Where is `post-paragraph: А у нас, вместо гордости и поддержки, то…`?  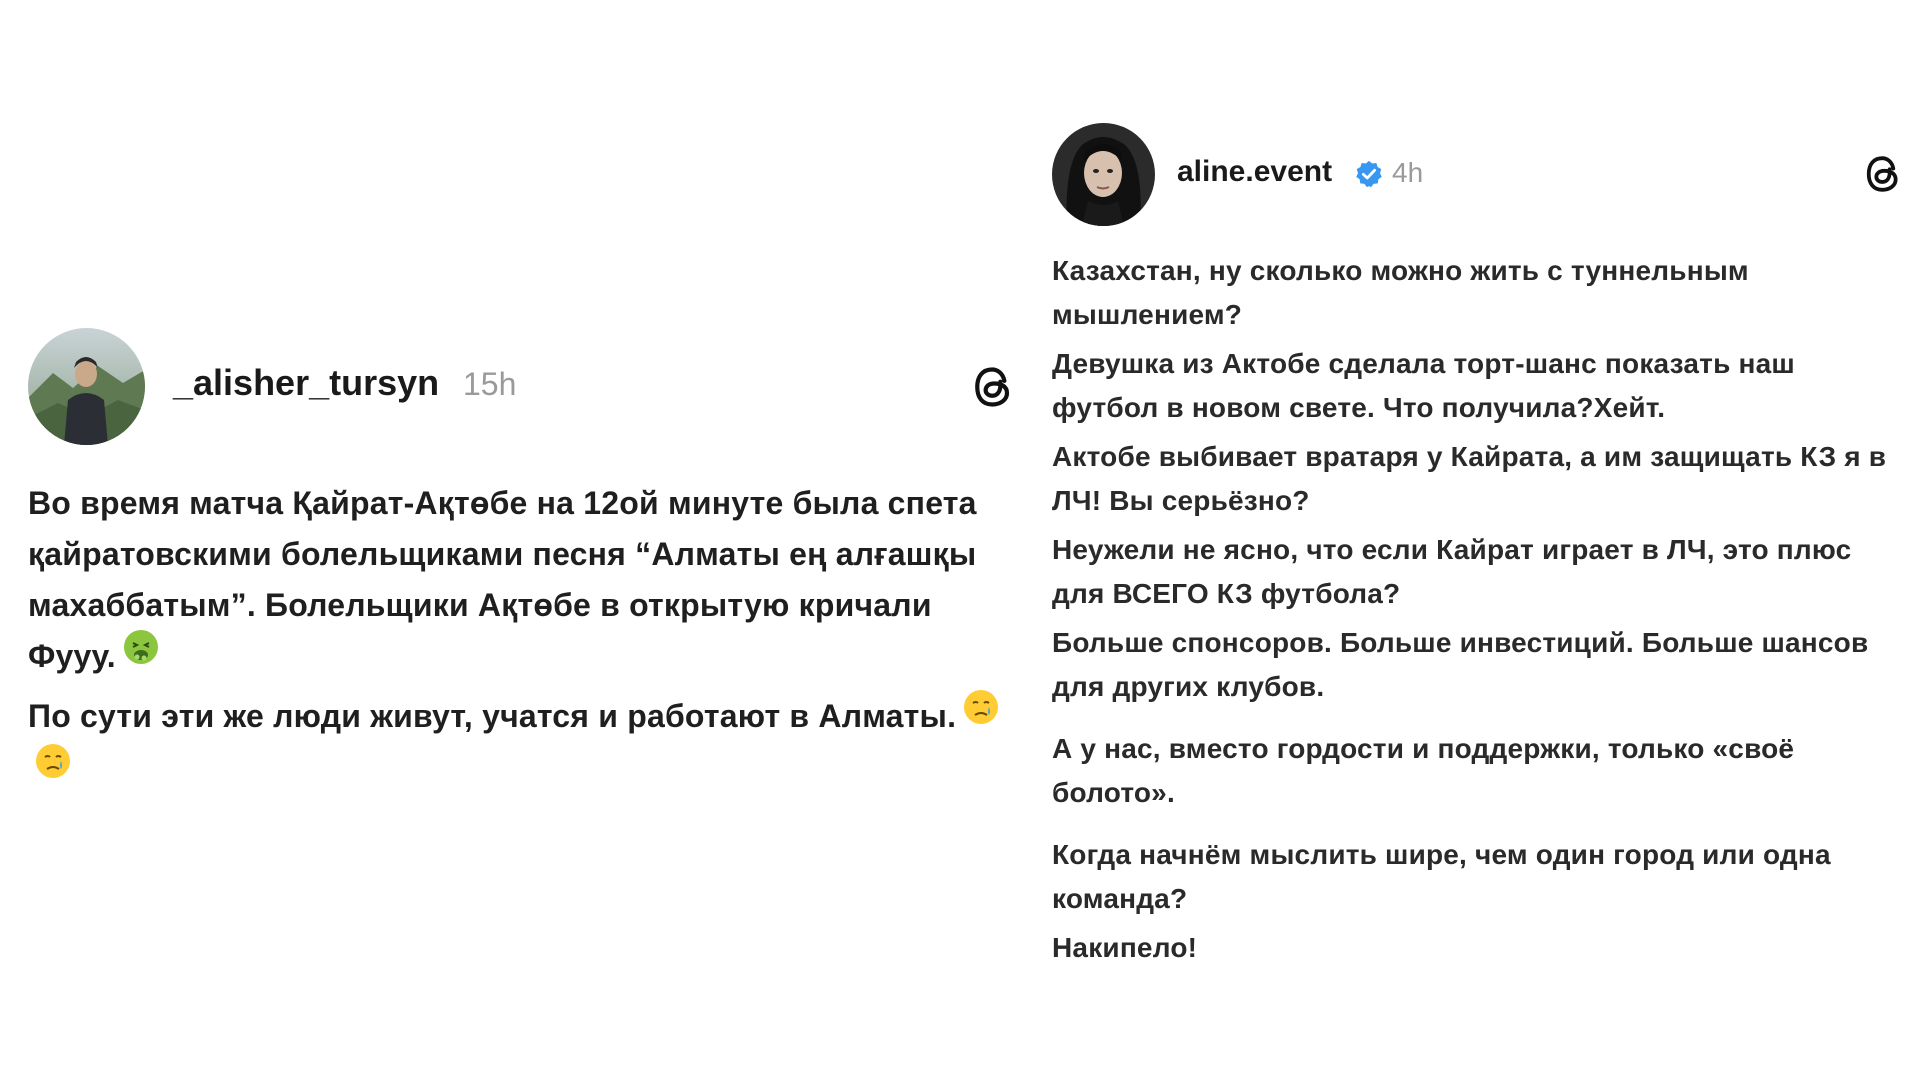 post-paragraph: А у нас, вместо гордости и поддержки, то… is located at coordinates (1423, 770).